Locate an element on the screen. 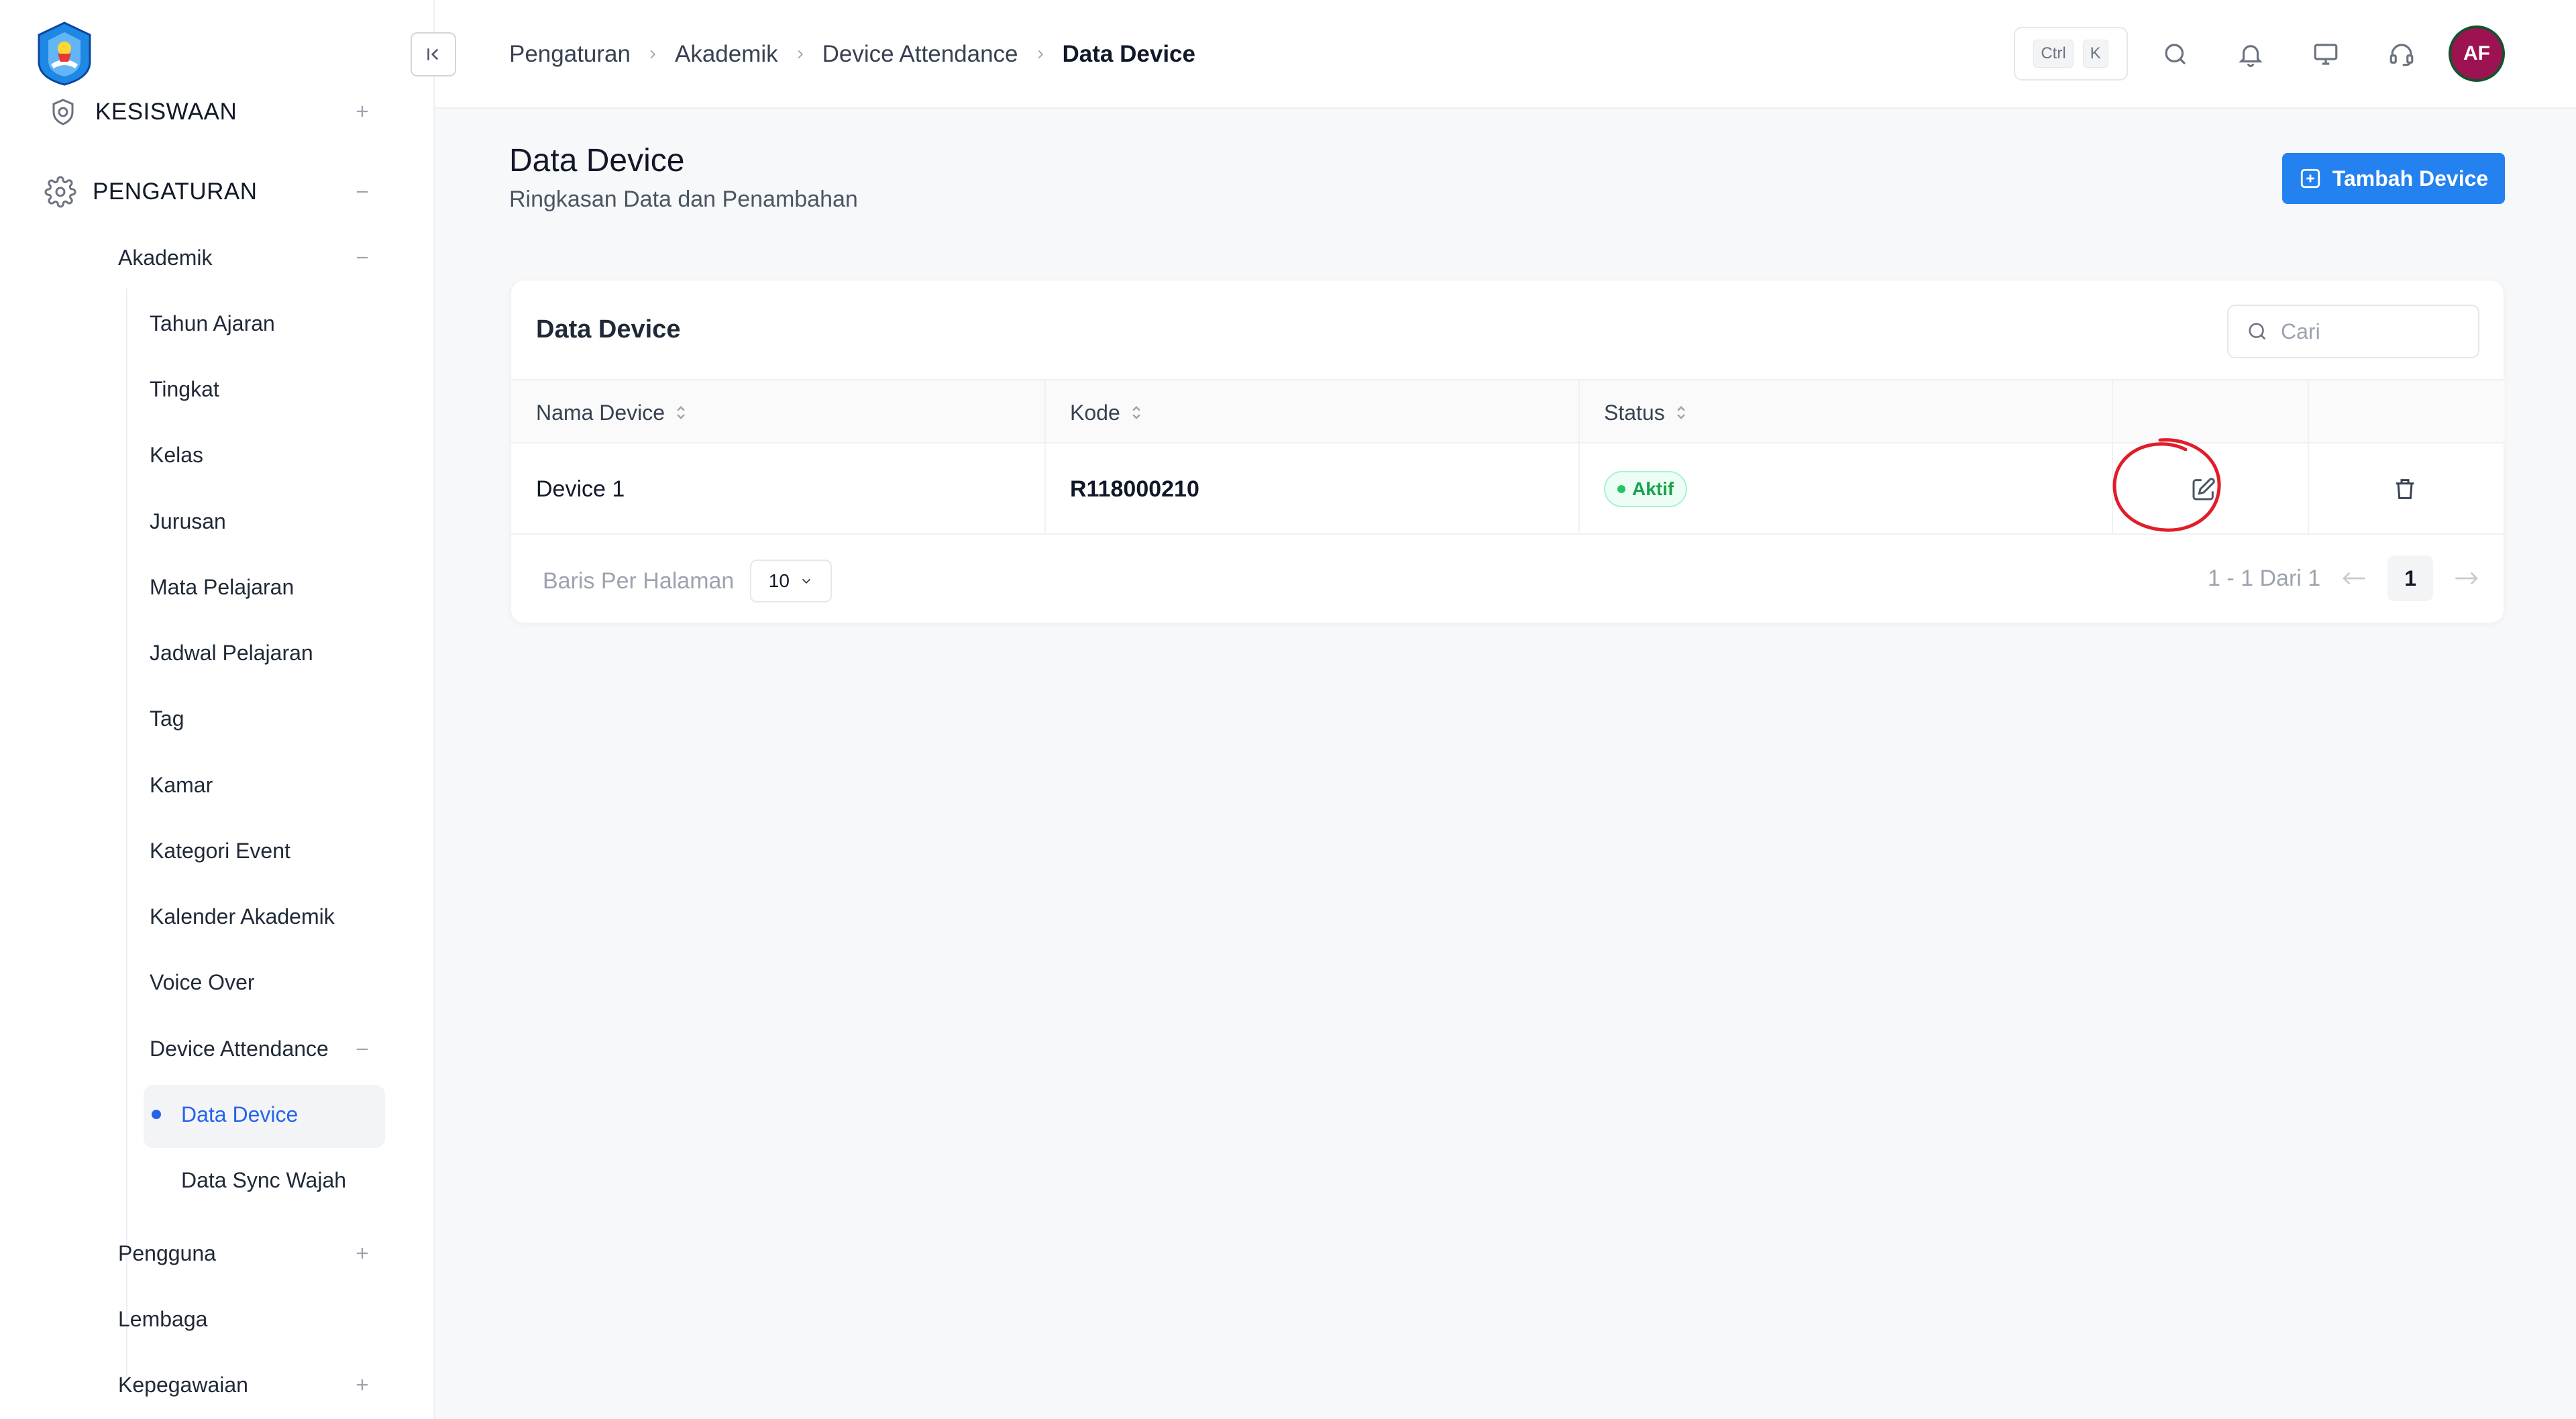  card-title: Data Device is located at coordinates (608, 329).